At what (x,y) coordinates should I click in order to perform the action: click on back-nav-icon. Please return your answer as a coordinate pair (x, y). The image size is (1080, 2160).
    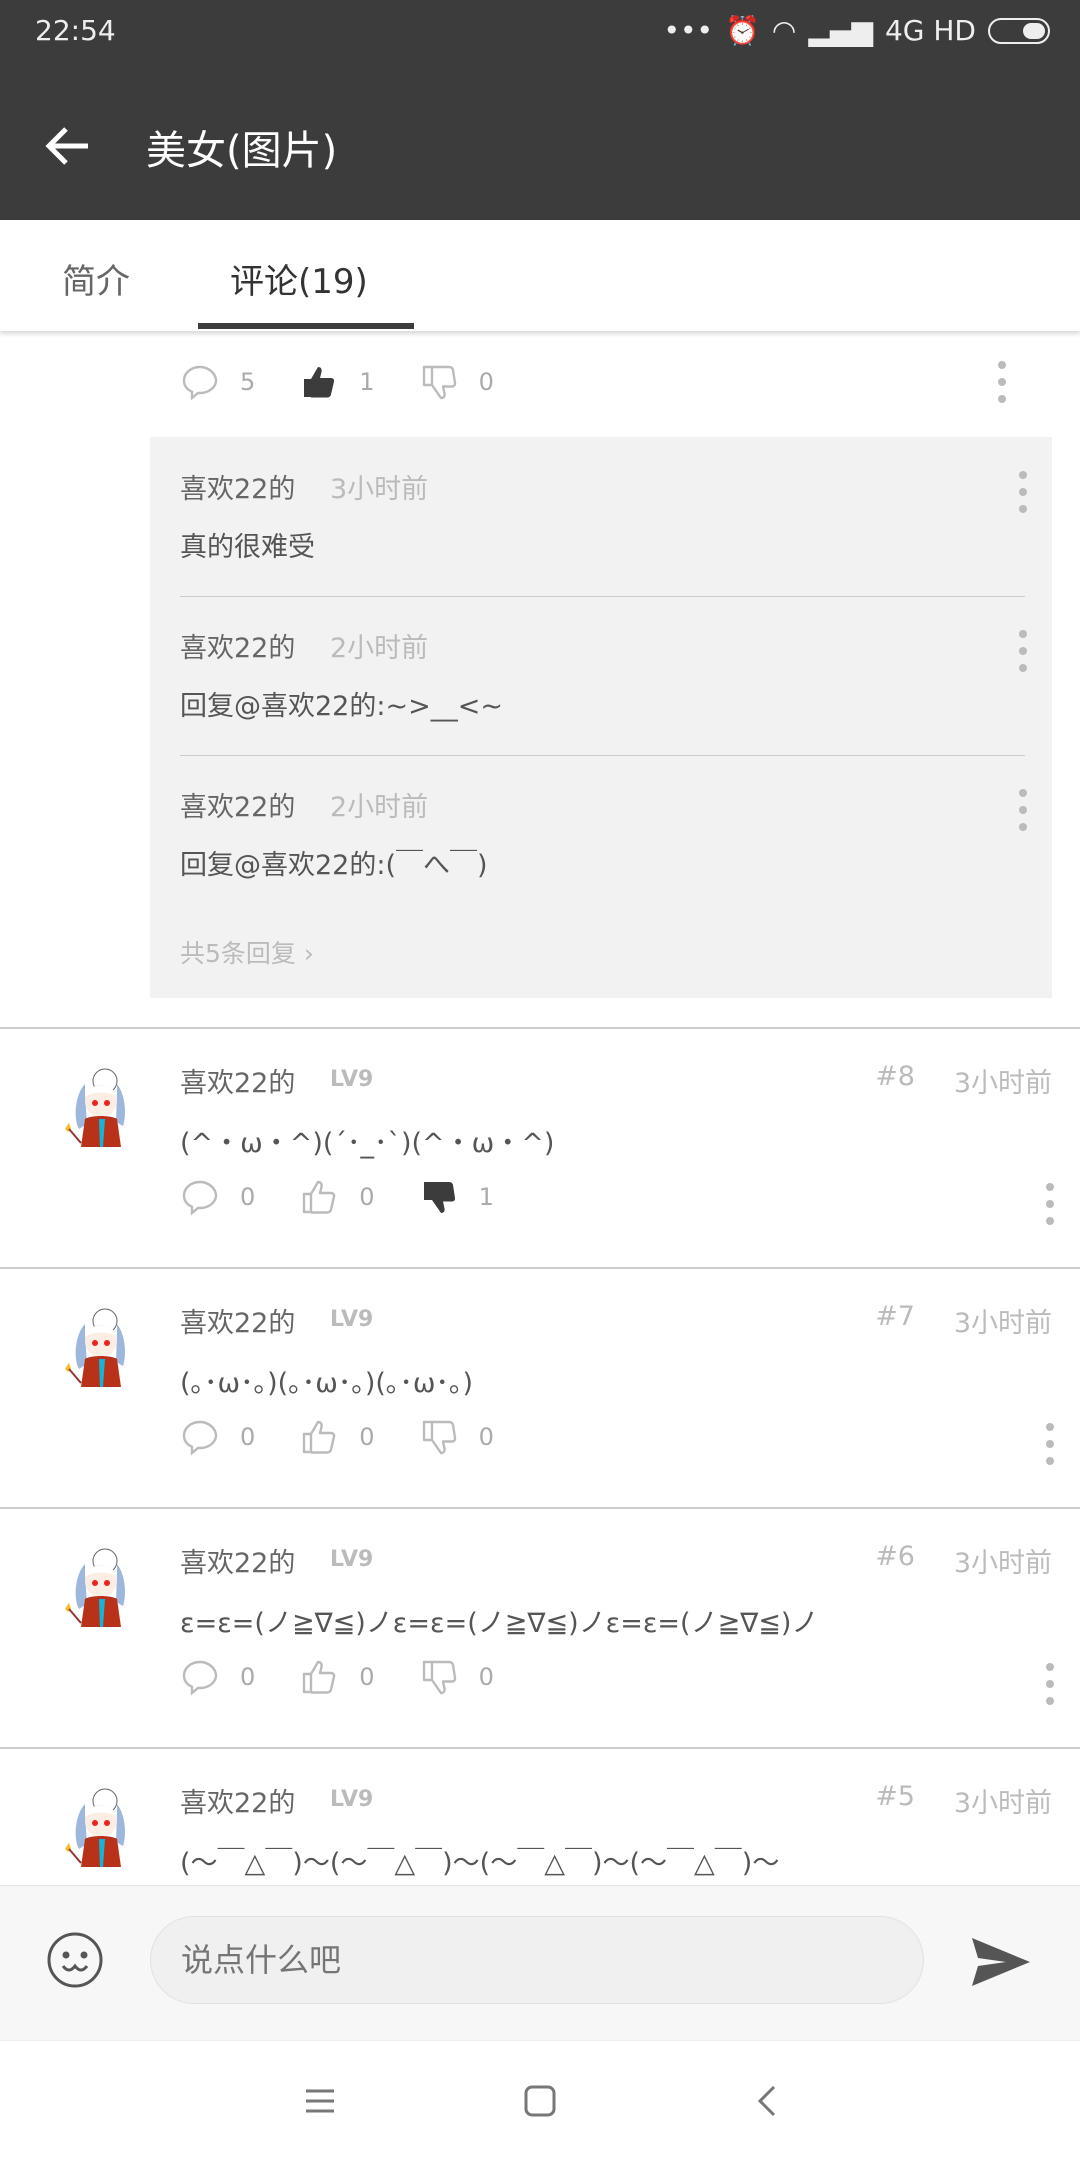
    Looking at the image, I should click on (768, 2101).